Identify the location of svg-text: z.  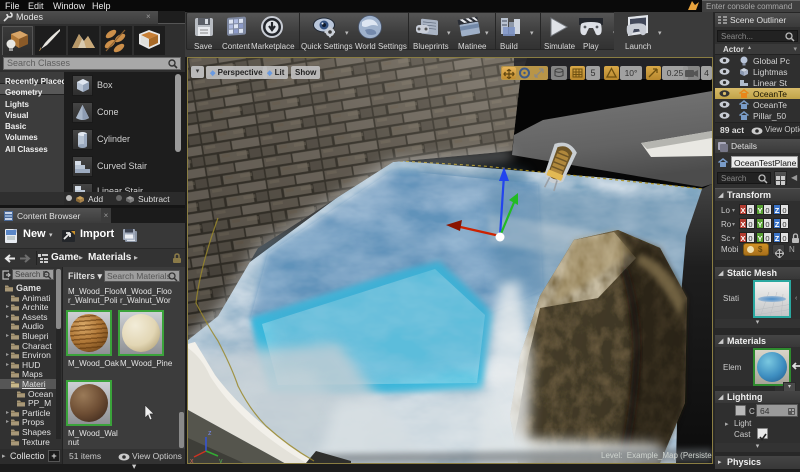
(210, 433).